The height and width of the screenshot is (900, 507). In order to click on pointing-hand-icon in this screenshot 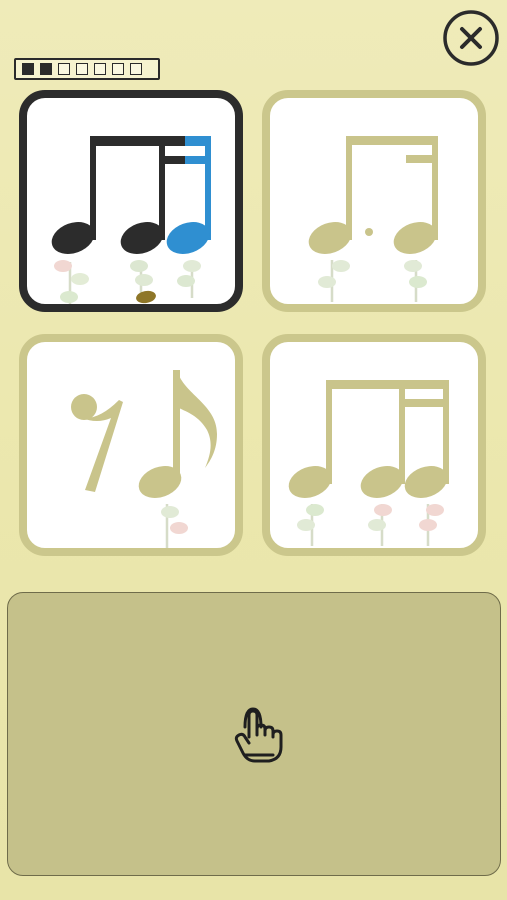, I will do `click(258, 735)`.